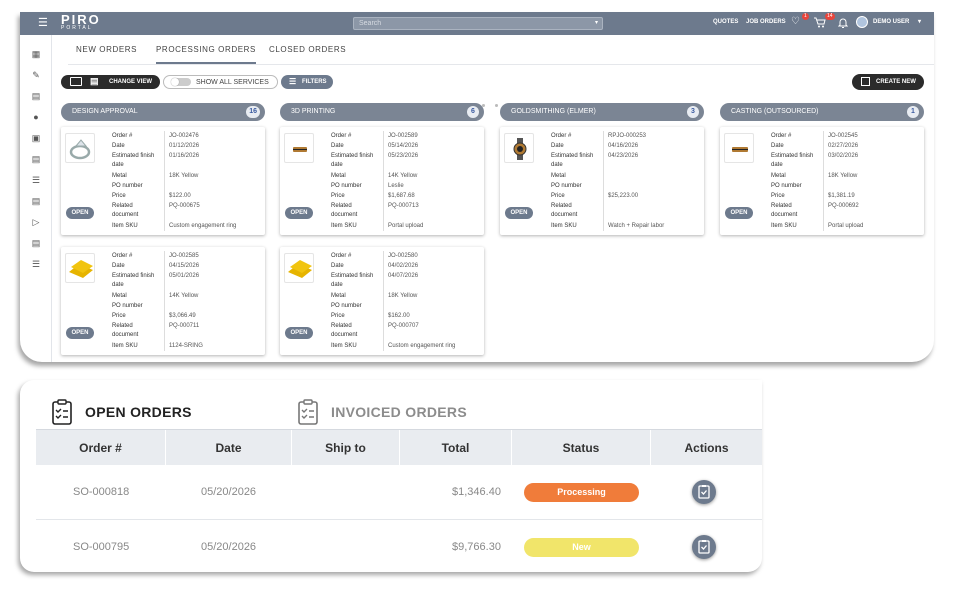 The width and height of the screenshot is (960, 592). What do you see at coordinates (110, 82) in the screenshot?
I see `change-view-button: ▤ CHANGE VIEW` at bounding box center [110, 82].